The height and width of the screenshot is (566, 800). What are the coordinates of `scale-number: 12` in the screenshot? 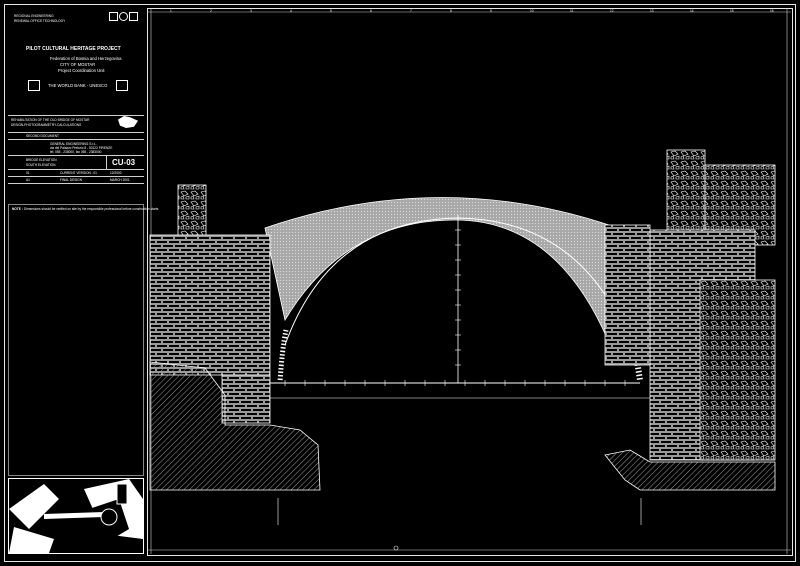 It's located at (612, 11).